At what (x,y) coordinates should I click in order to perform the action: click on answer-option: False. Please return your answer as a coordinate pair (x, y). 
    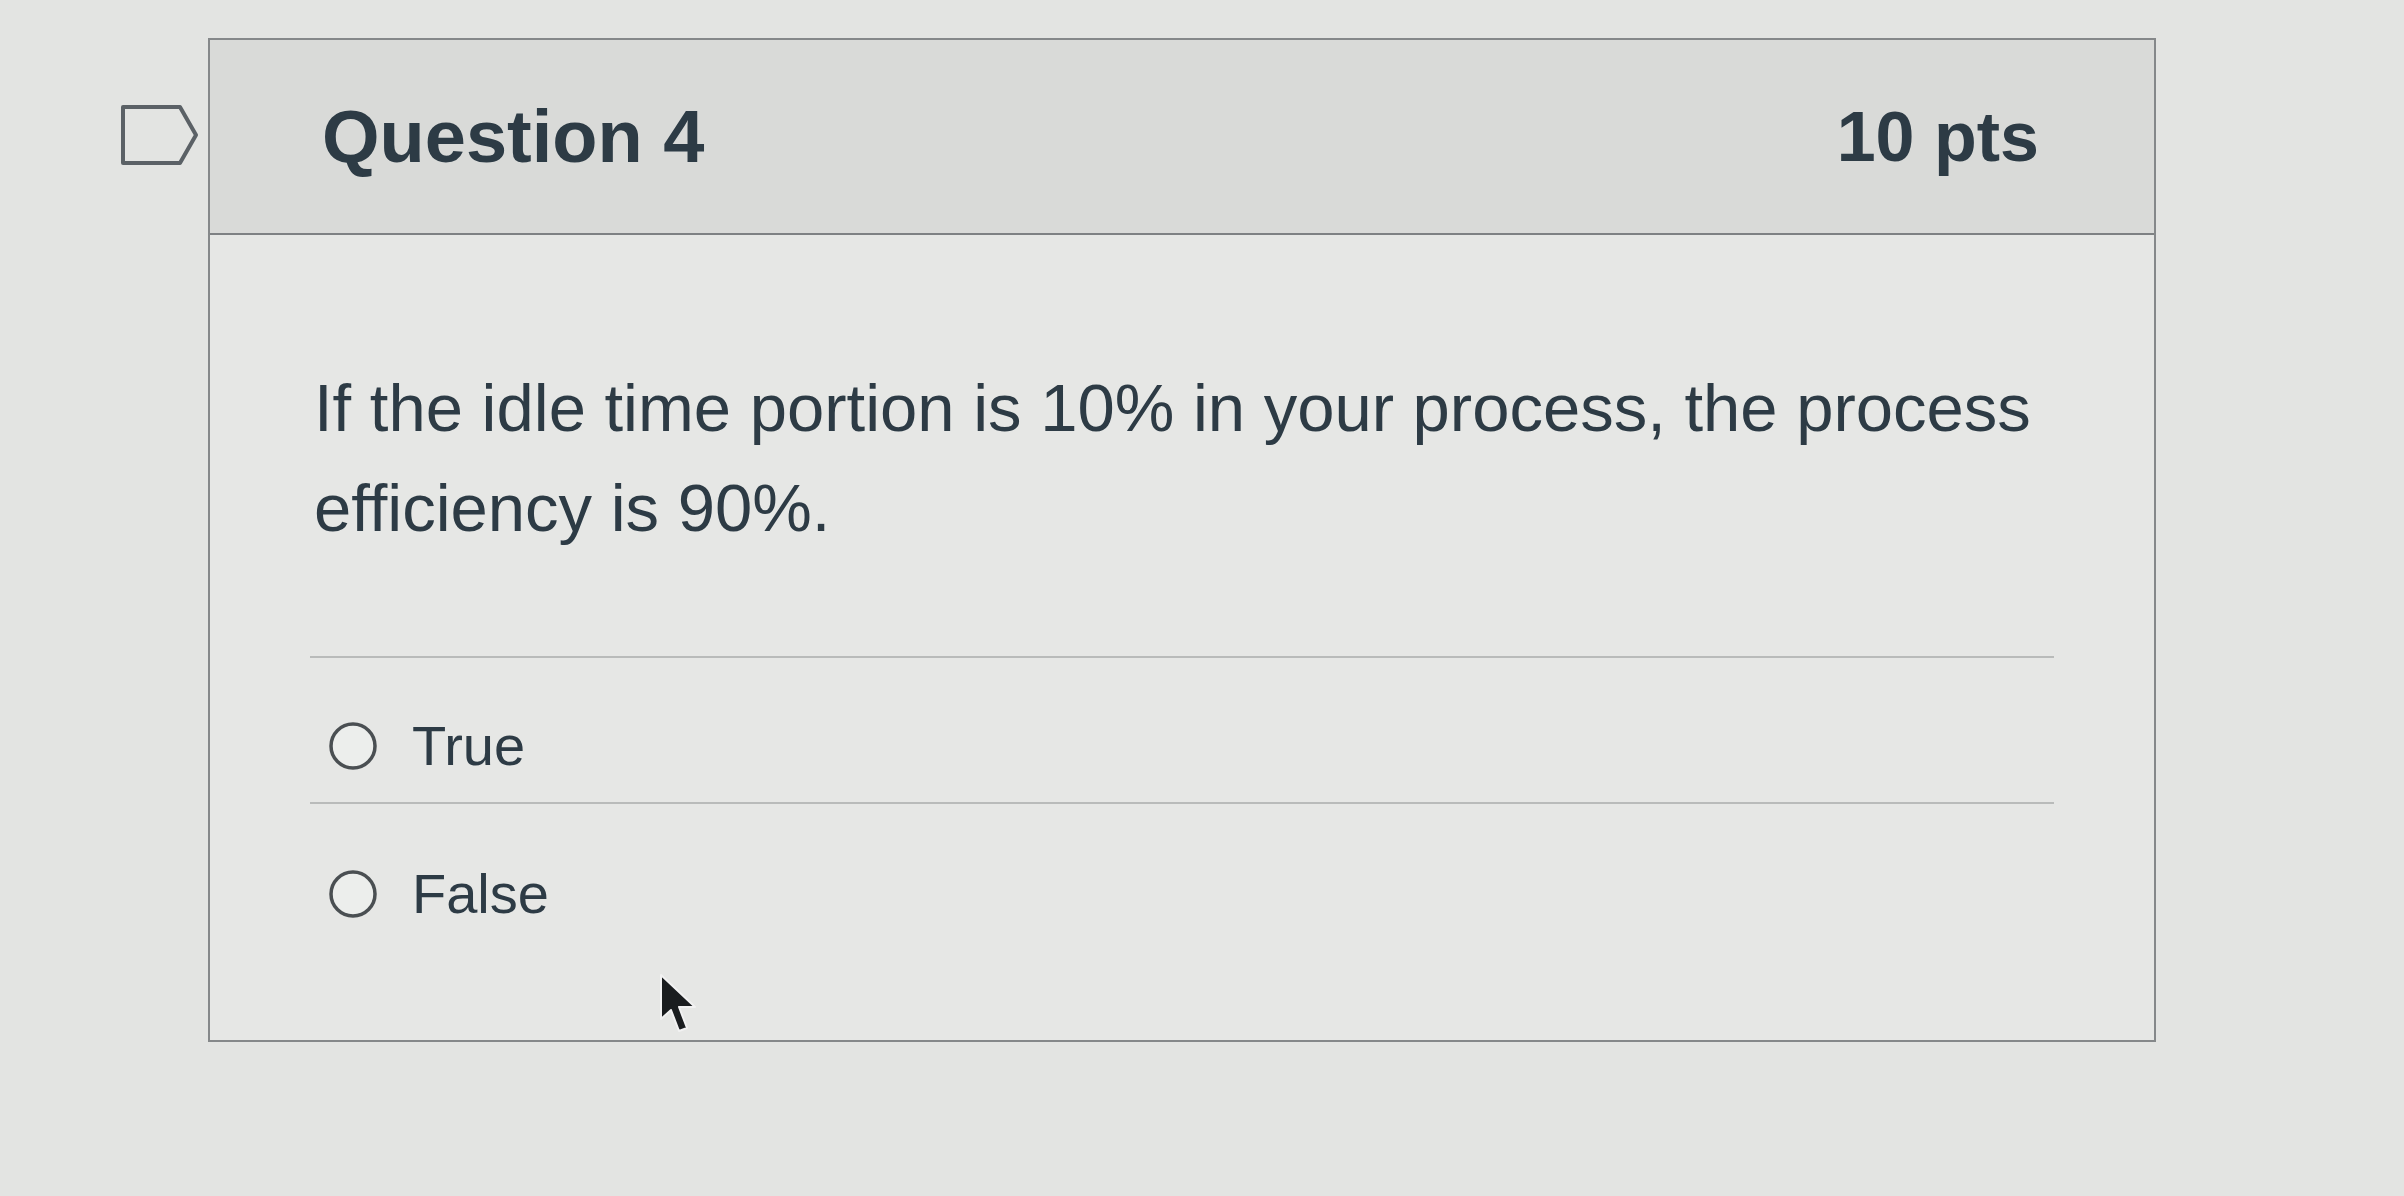
    Looking at the image, I should click on (1182, 863).